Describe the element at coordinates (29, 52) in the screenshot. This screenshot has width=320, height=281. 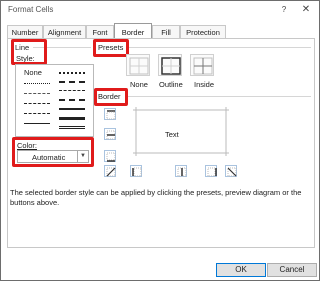
I see `line-highlight-box` at that location.